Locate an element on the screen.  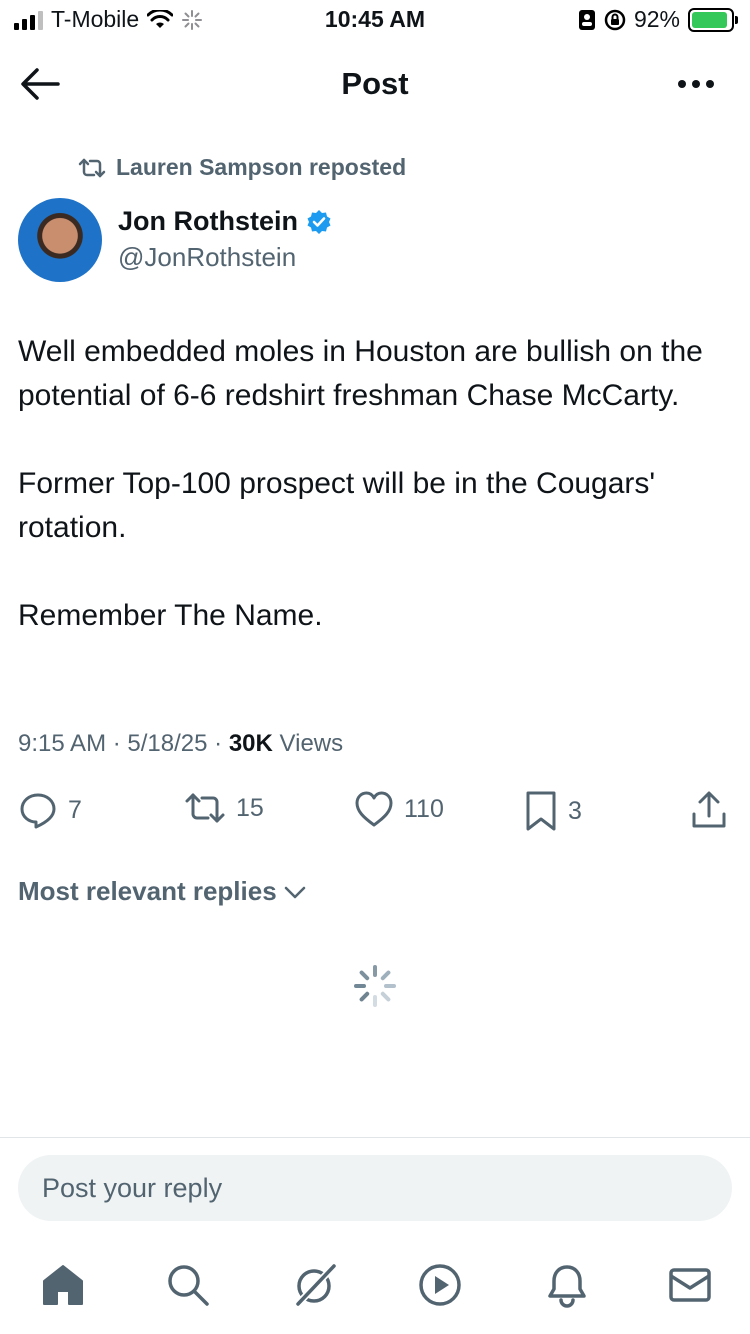
battery-charging-icon is located at coordinates (713, 19).